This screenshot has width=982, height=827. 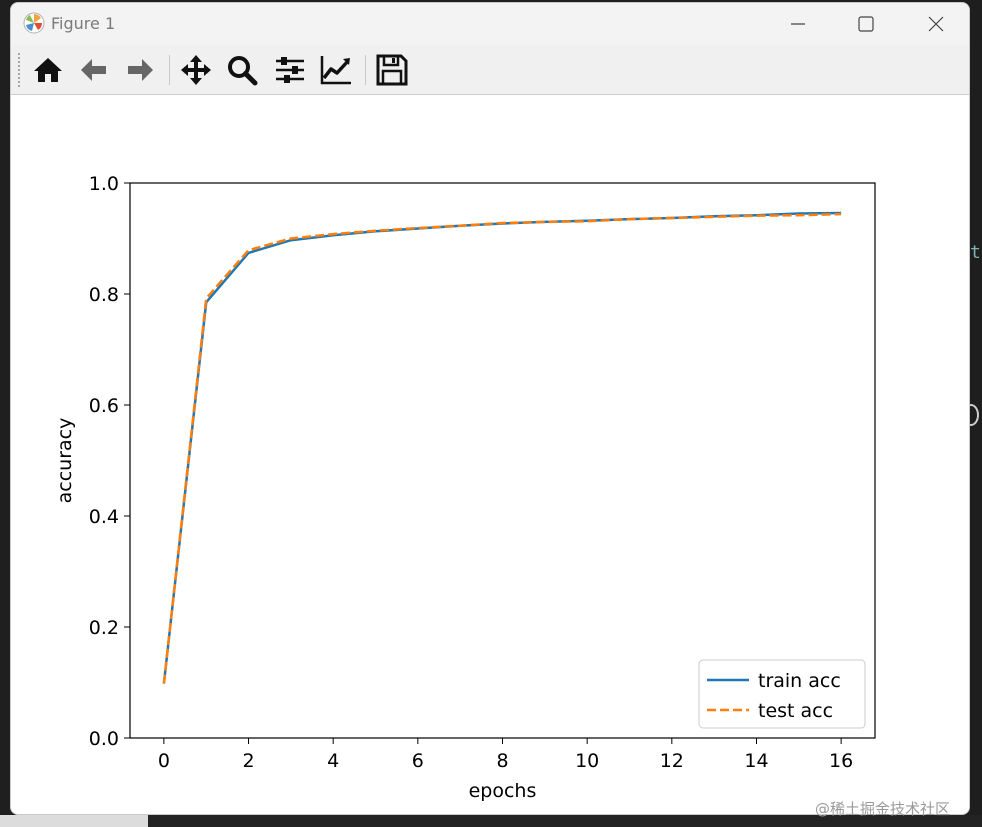 I want to click on y-tick-label: 0.6, so click(x=104, y=406).